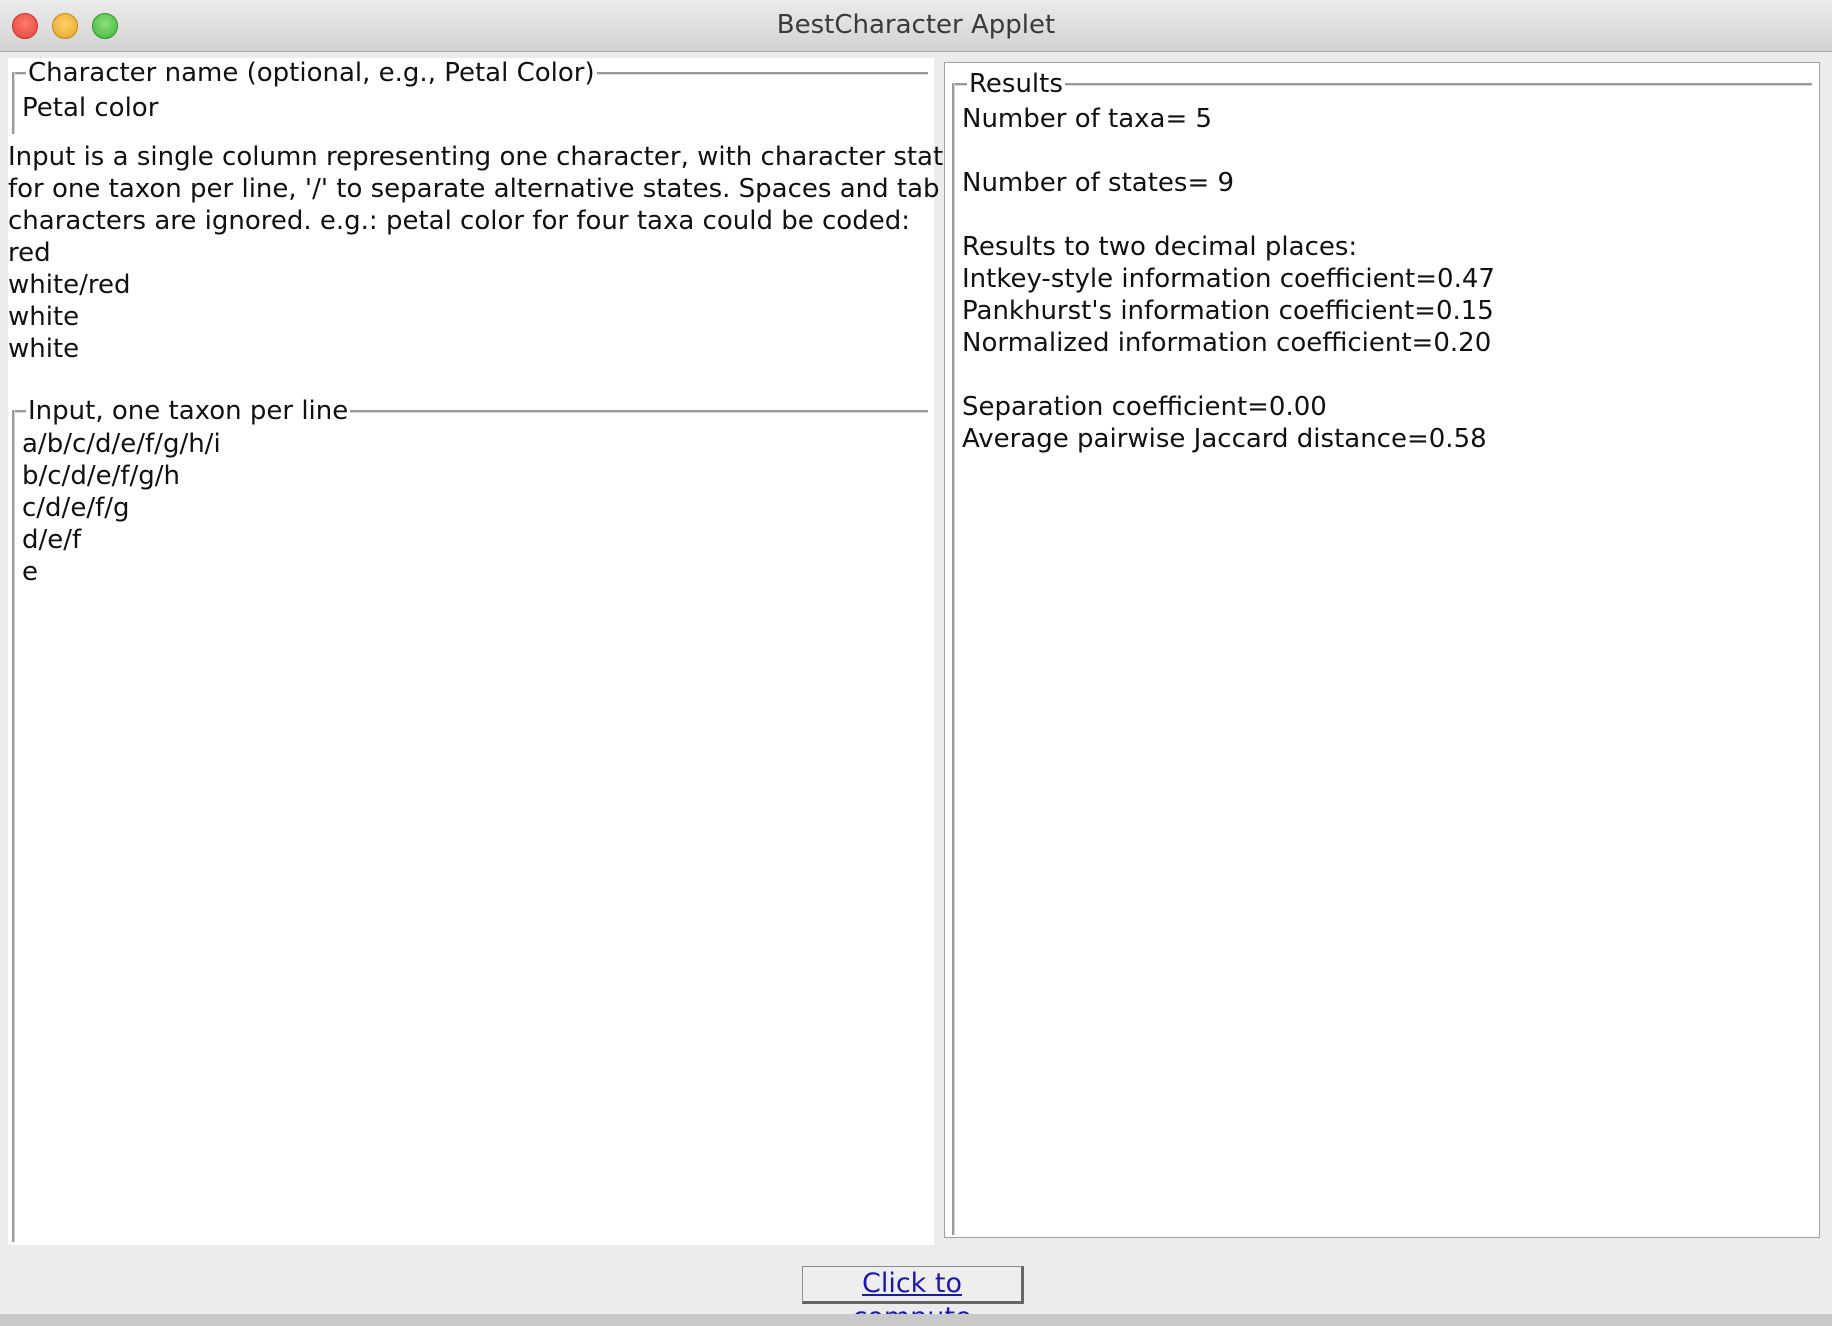 The image size is (1832, 1326). Describe the element at coordinates (1016, 84) in the screenshot. I see `results-legend: Results` at that location.